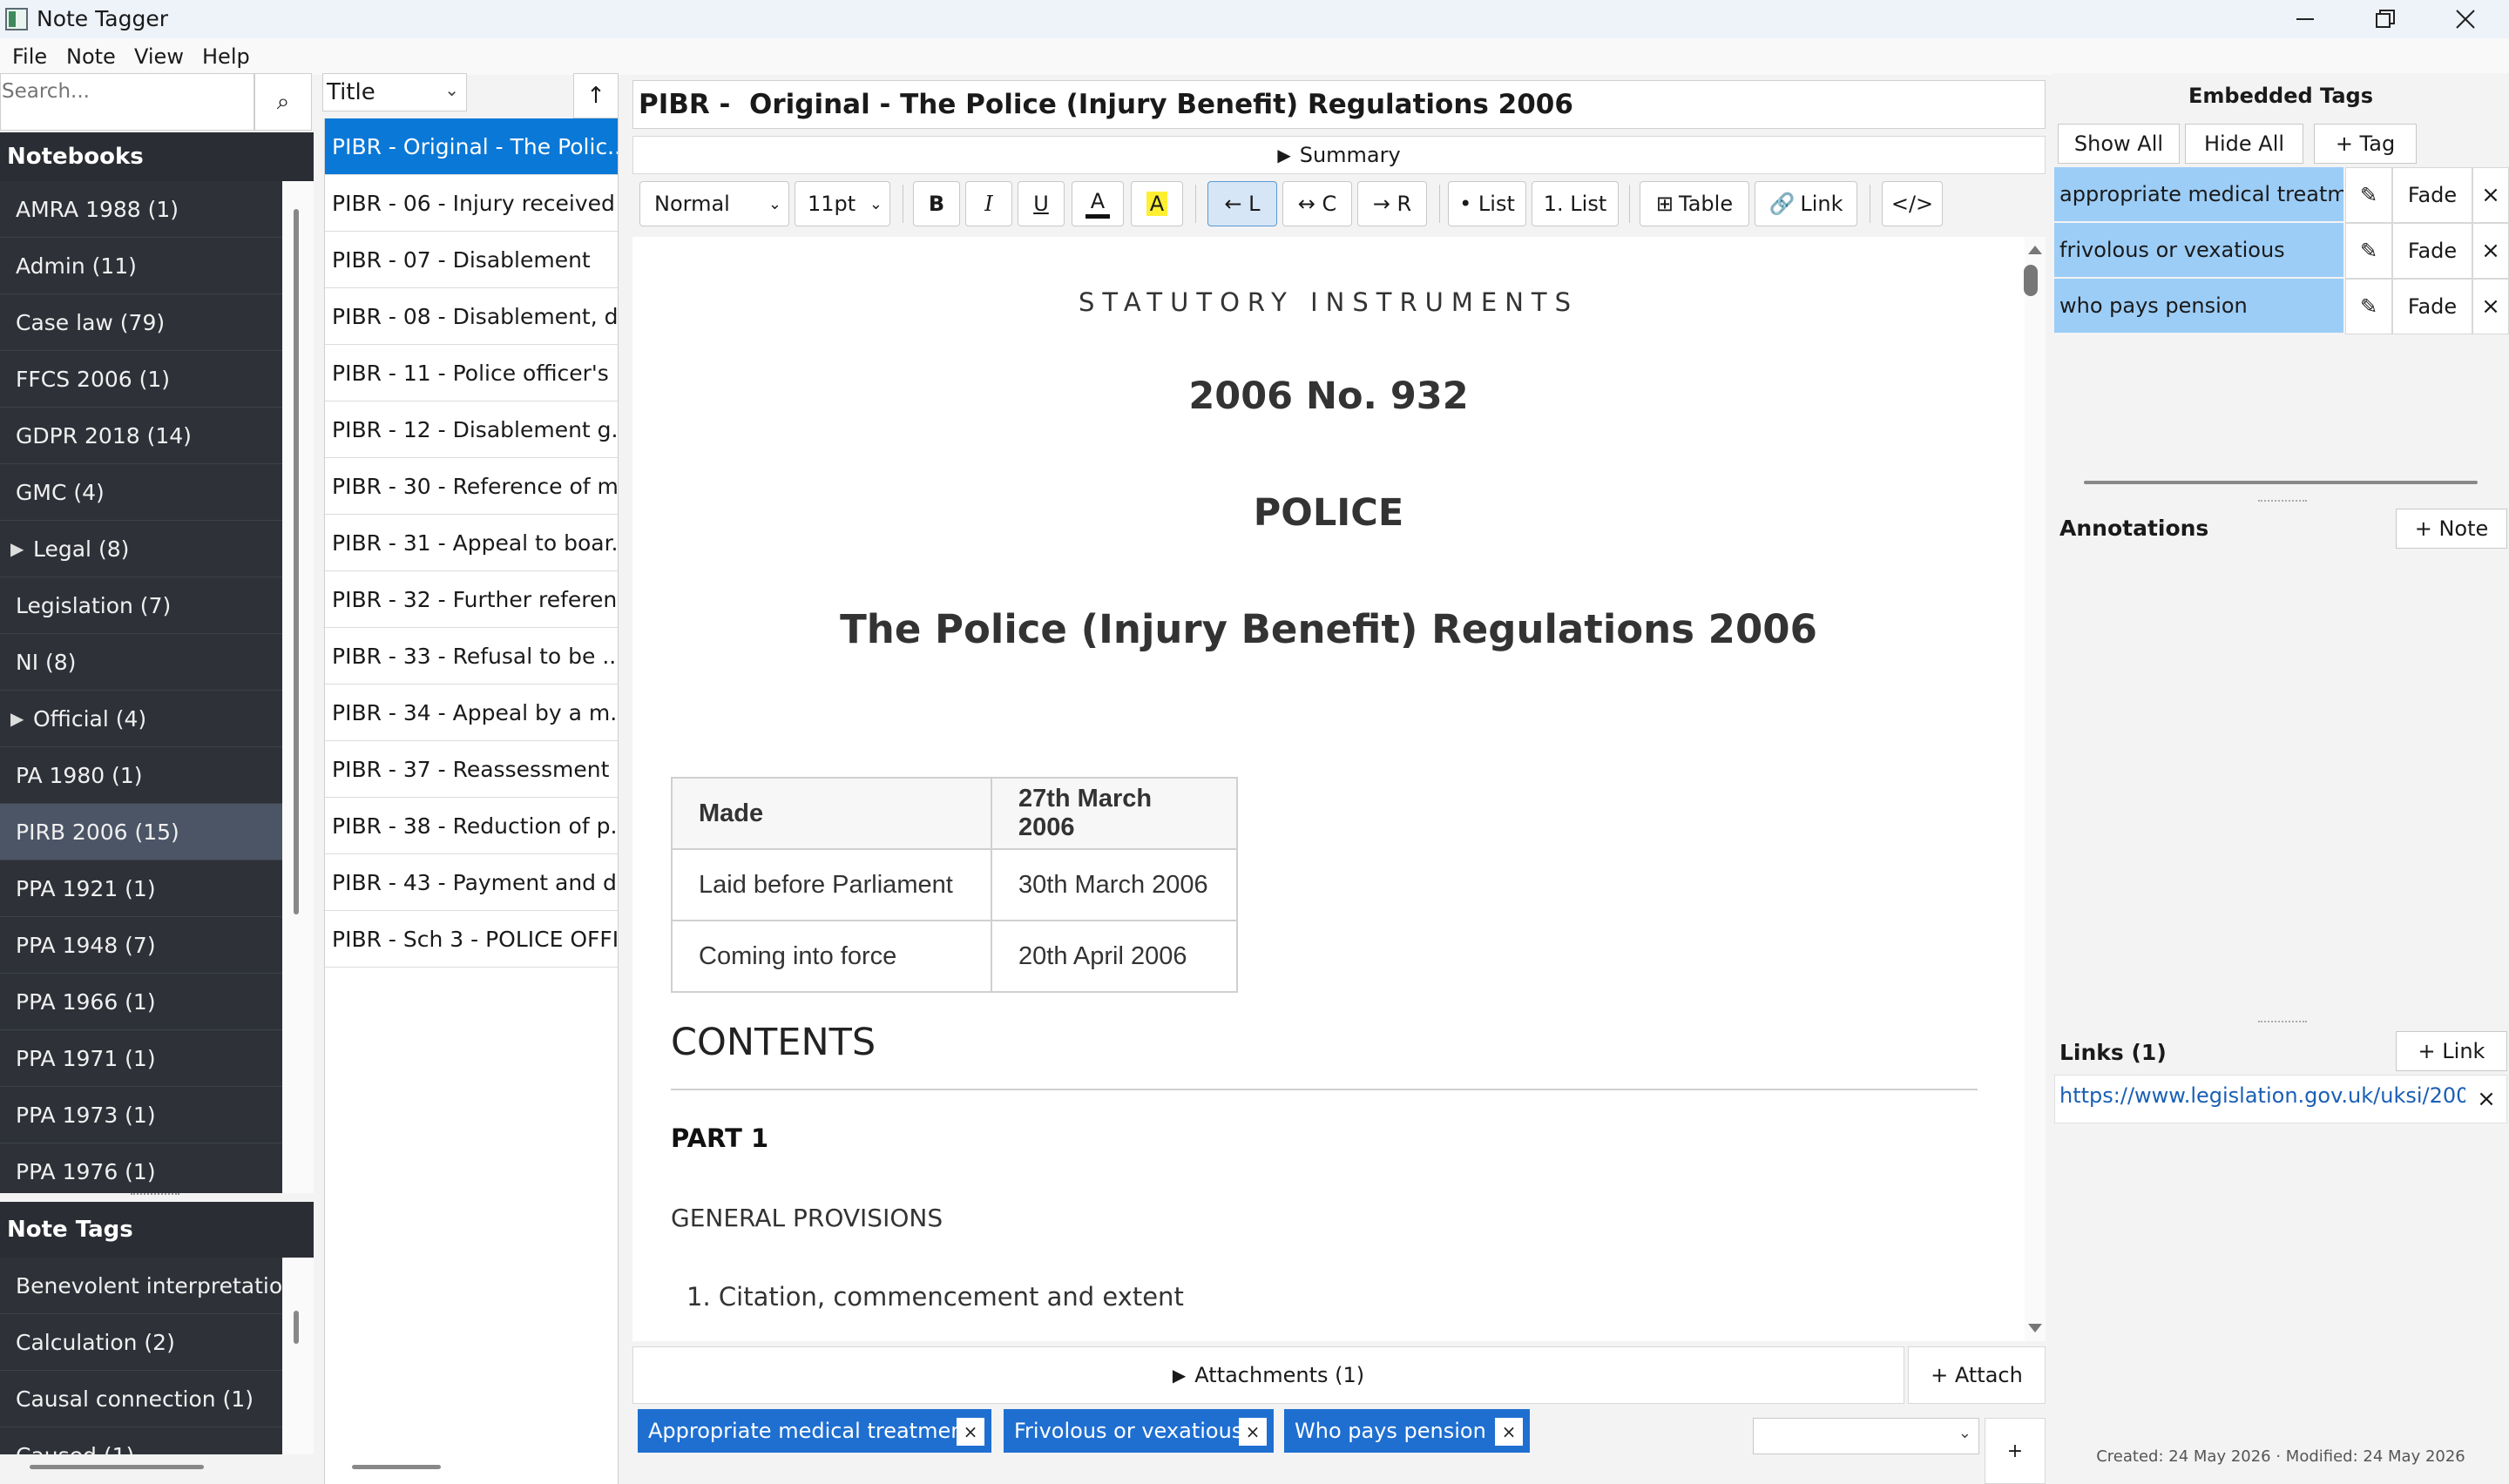 This screenshot has width=2509, height=1484. What do you see at coordinates (1866, 1436) in the screenshot?
I see `add-tag-combobox: ⌄` at bounding box center [1866, 1436].